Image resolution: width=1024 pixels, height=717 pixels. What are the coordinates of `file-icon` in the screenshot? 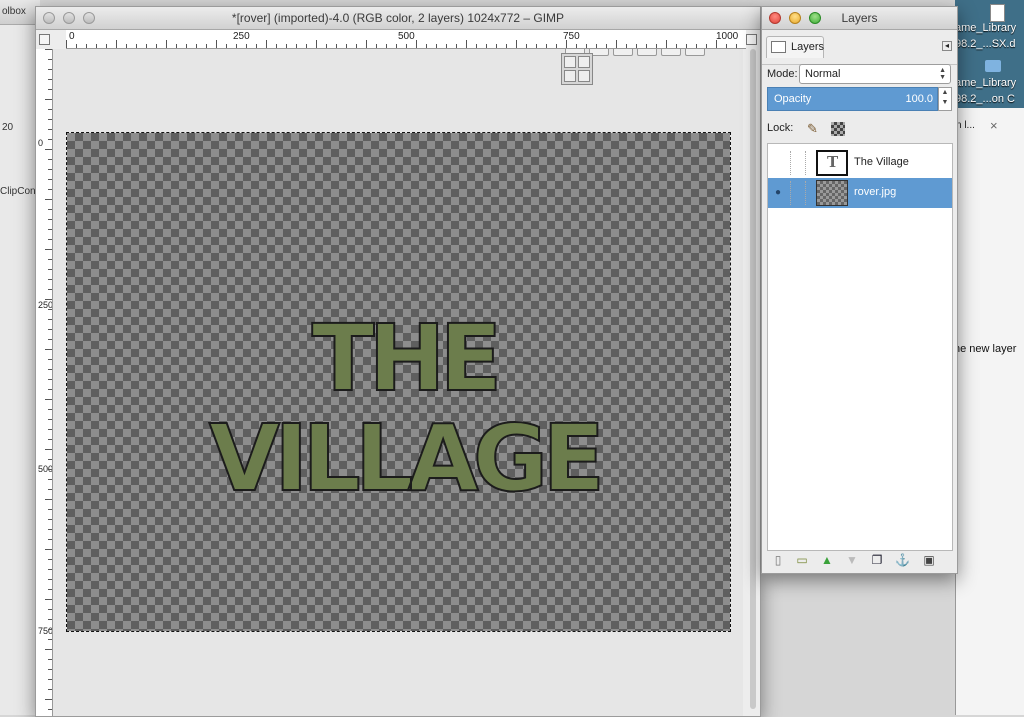 It's located at (997, 13).